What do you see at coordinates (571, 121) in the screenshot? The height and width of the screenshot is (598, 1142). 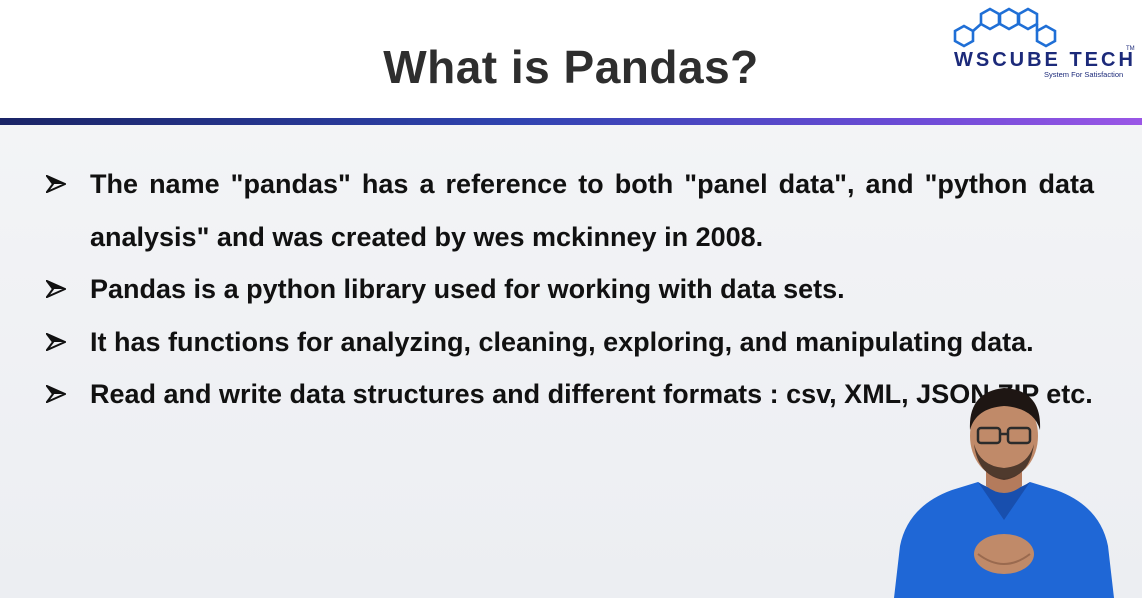 I see `header-divider` at bounding box center [571, 121].